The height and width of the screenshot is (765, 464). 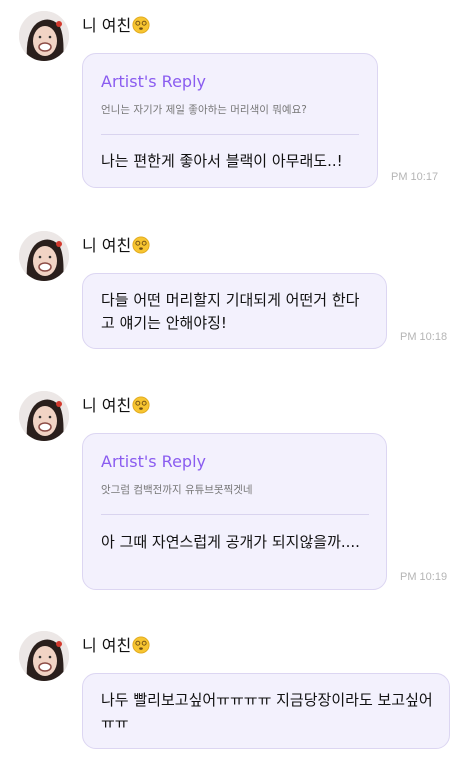 What do you see at coordinates (204, 110) in the screenshot?
I see `reply-quote: 언니는 자기가 제일 좋아하는 머리색이 뭐예요?` at bounding box center [204, 110].